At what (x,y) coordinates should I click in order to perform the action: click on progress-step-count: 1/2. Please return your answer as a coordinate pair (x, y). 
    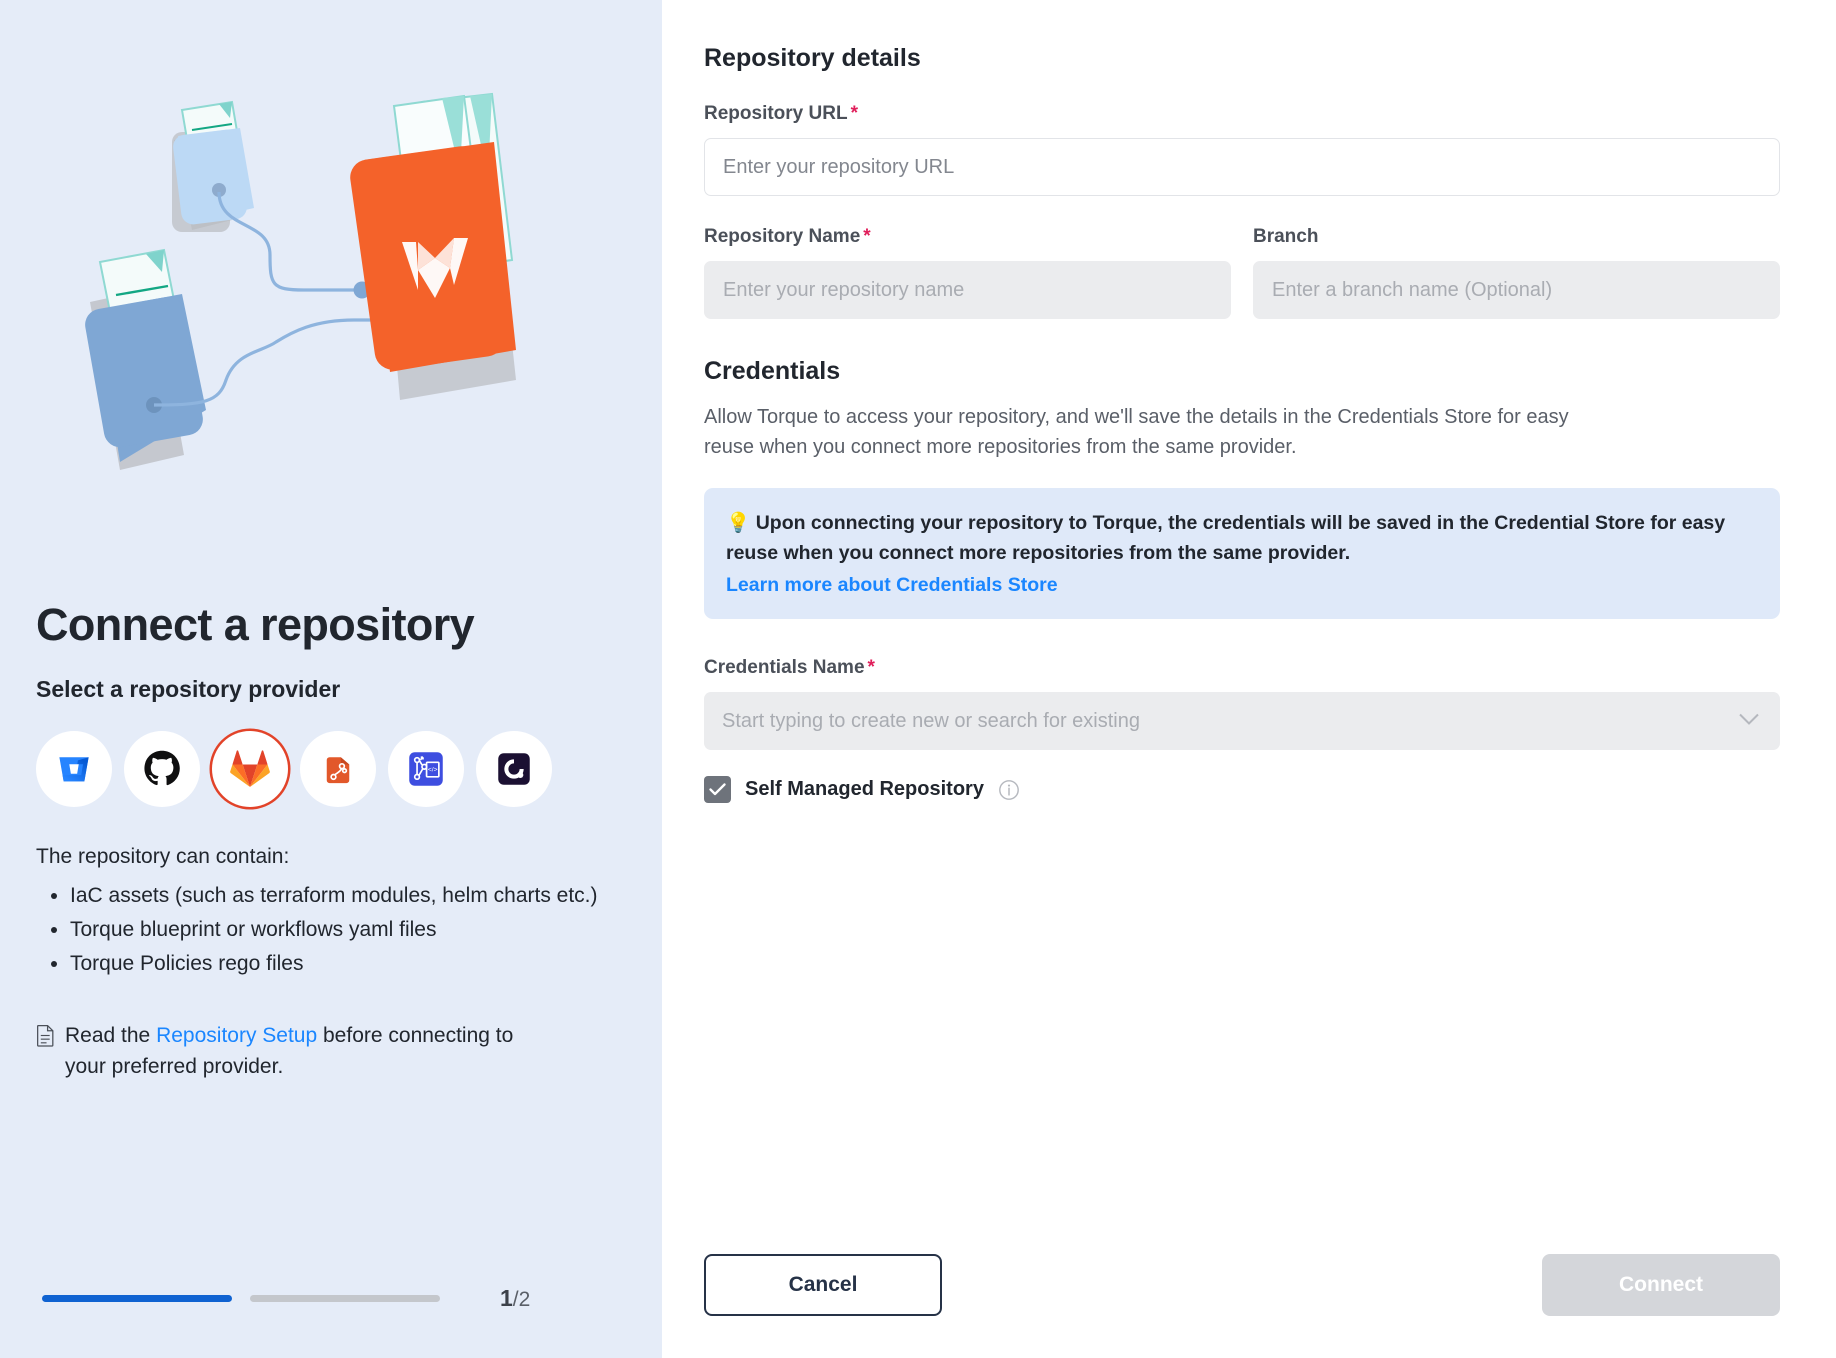
    Looking at the image, I should click on (515, 1298).